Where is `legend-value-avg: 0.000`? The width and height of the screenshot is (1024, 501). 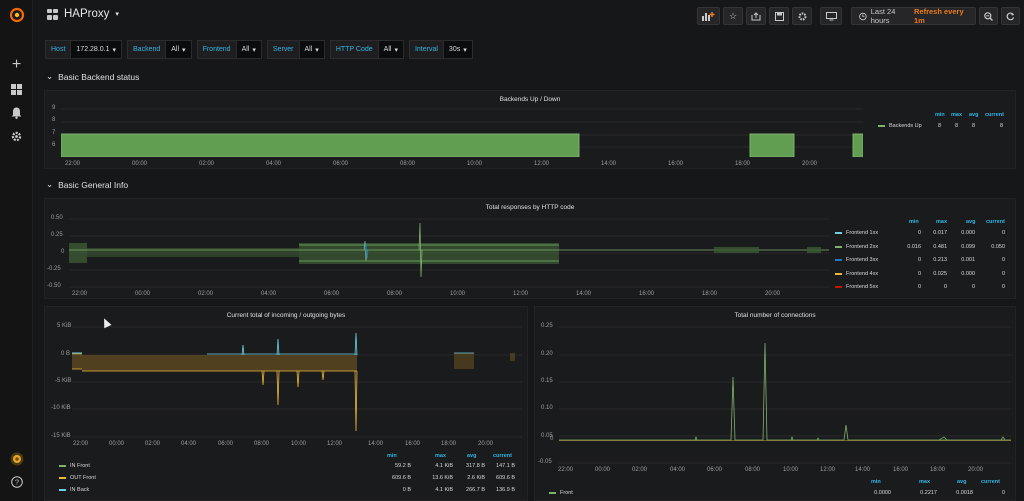 legend-value-avg: 0.000 is located at coordinates (968, 273).